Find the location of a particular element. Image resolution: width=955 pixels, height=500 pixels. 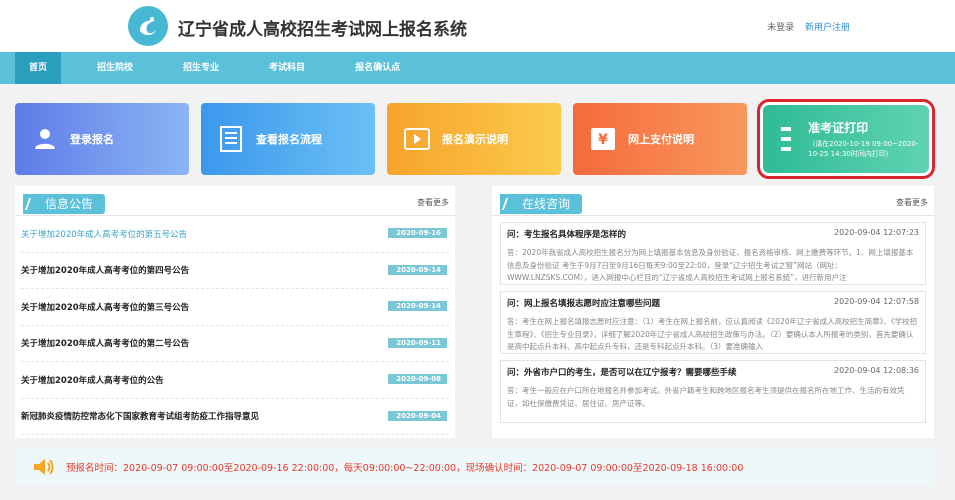

question-time: 2020-09-04 12:07:58 is located at coordinates (876, 301).